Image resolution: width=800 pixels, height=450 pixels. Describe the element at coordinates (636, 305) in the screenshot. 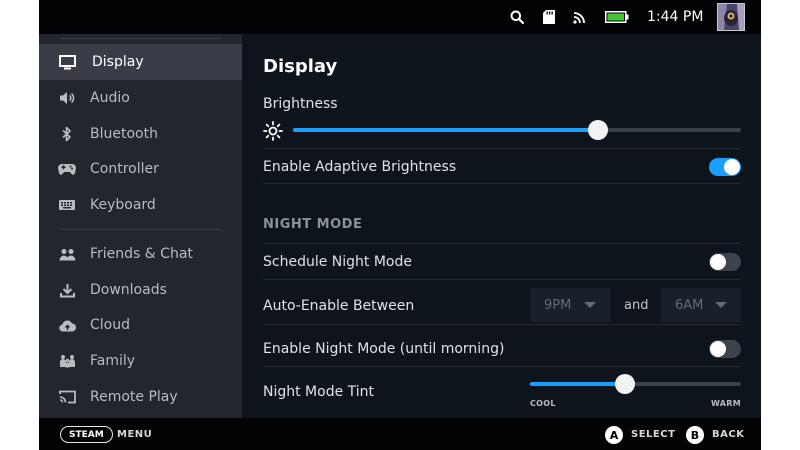

I see `and-label: and` at that location.